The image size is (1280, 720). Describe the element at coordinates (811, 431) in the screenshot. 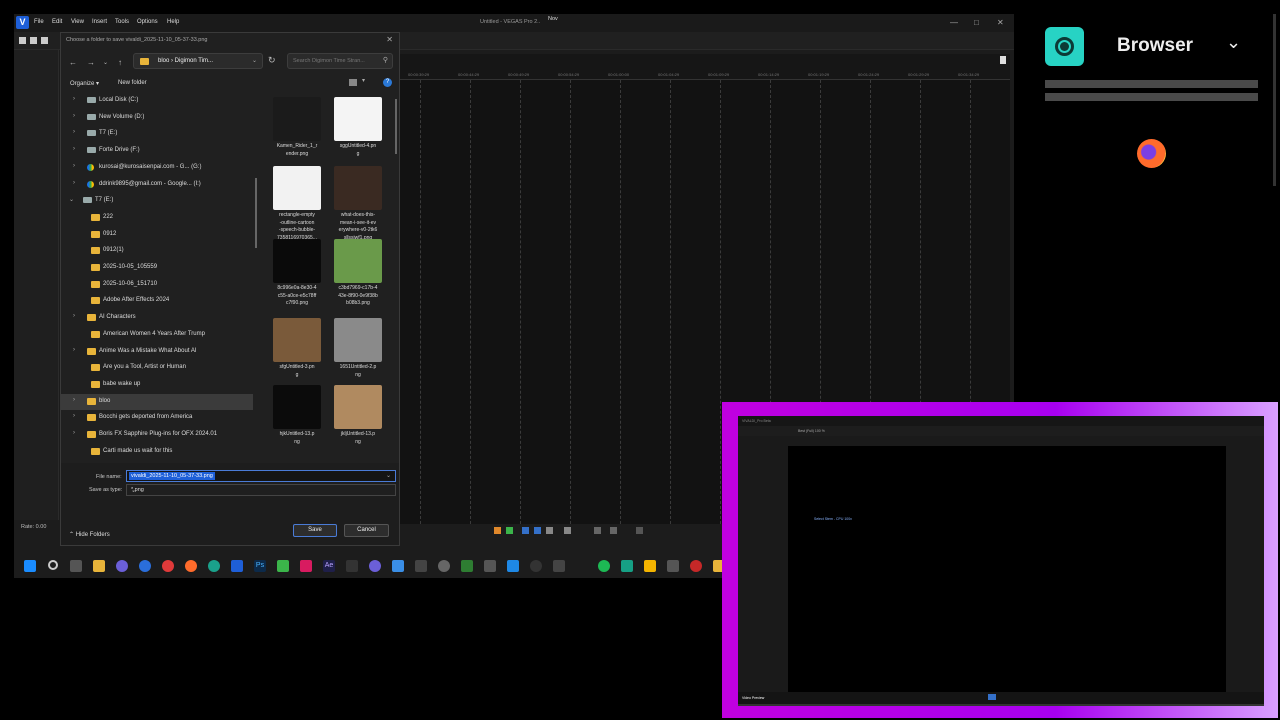

I see `preview-quality: Best (Full) 100 %` at that location.